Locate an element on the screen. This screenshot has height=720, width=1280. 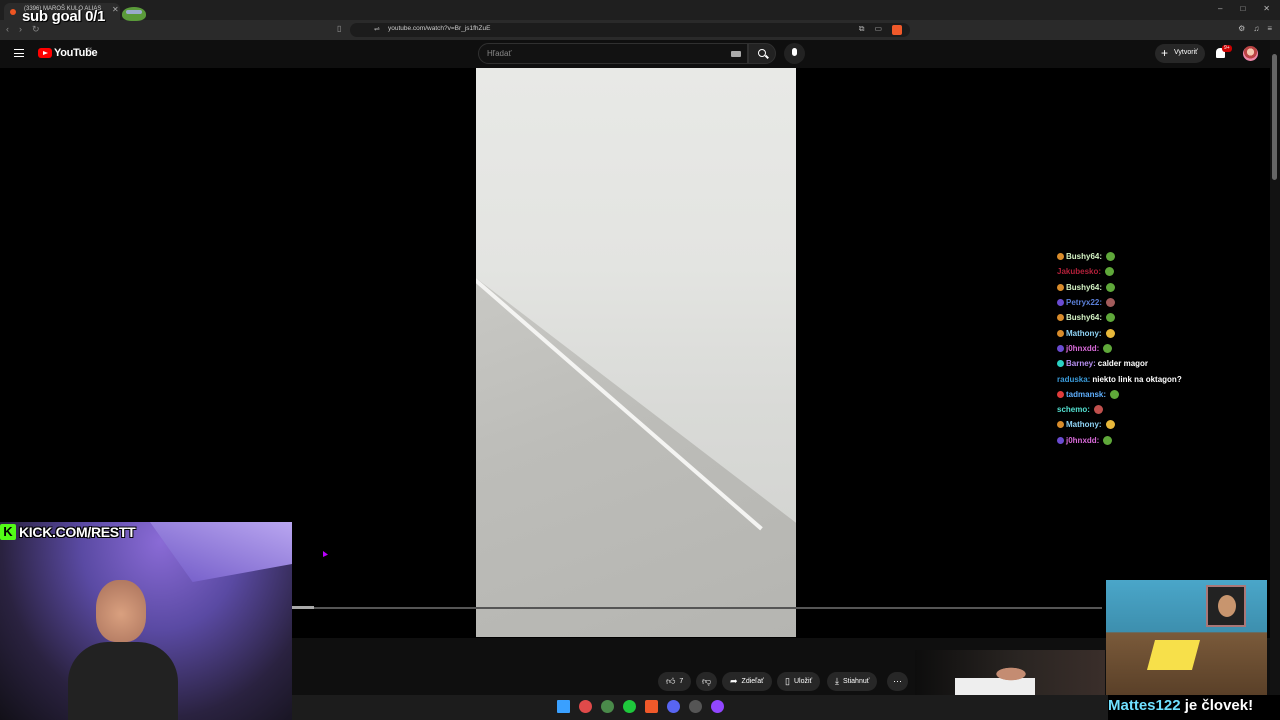
chat-username: tadmansk: is located at coordinates (1086, 394).